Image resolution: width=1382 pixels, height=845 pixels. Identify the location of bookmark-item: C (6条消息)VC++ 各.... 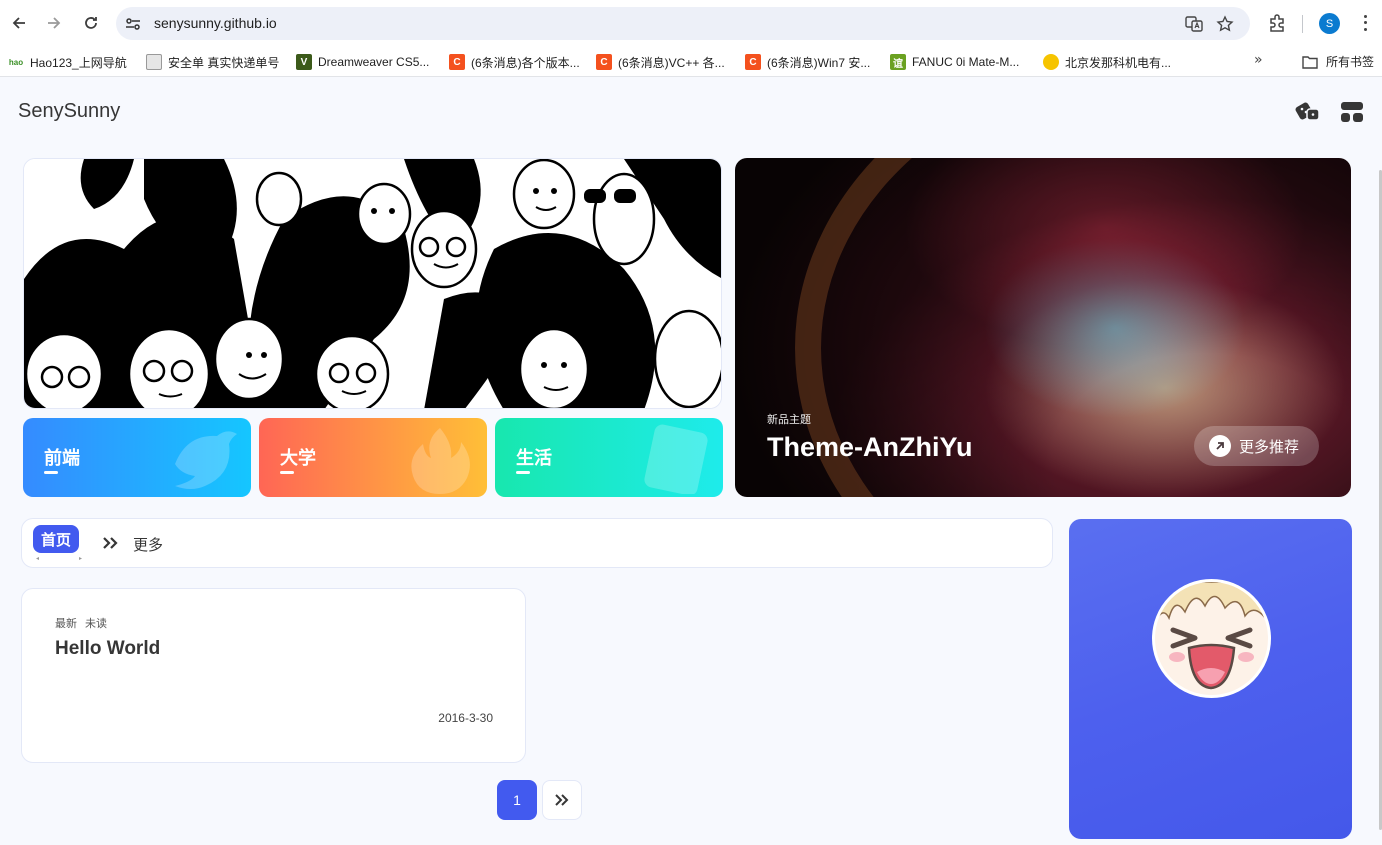
(660, 62).